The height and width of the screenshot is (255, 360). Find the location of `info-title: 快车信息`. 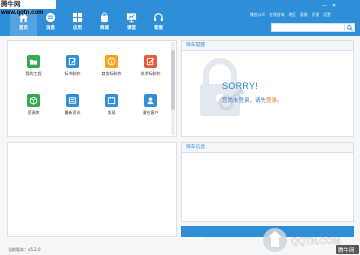

info-title: 快车信息 is located at coordinates (267, 148).